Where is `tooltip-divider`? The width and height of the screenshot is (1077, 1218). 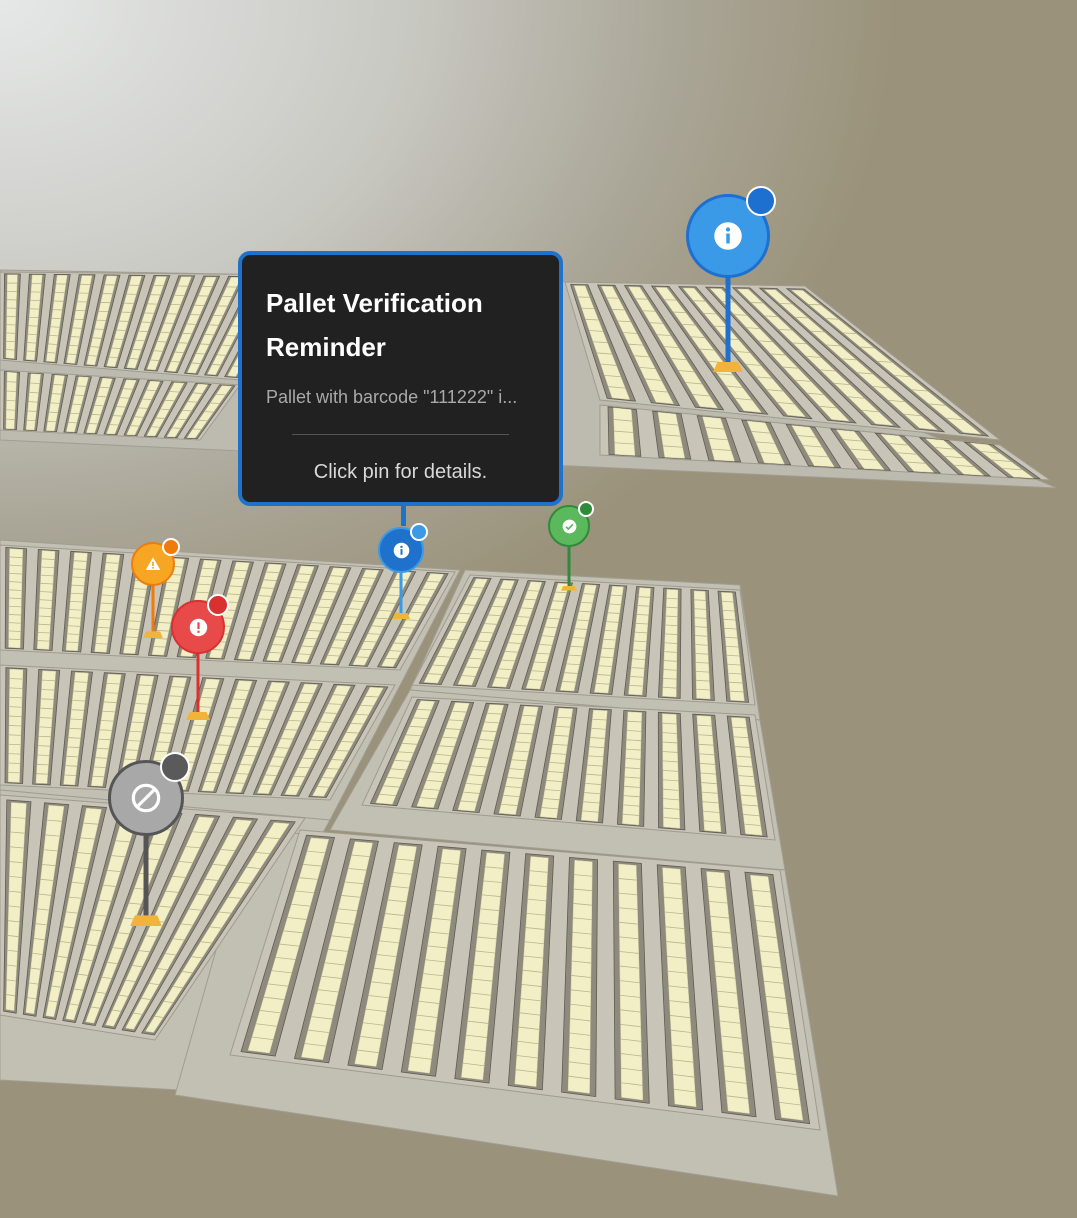 tooltip-divider is located at coordinates (400, 434).